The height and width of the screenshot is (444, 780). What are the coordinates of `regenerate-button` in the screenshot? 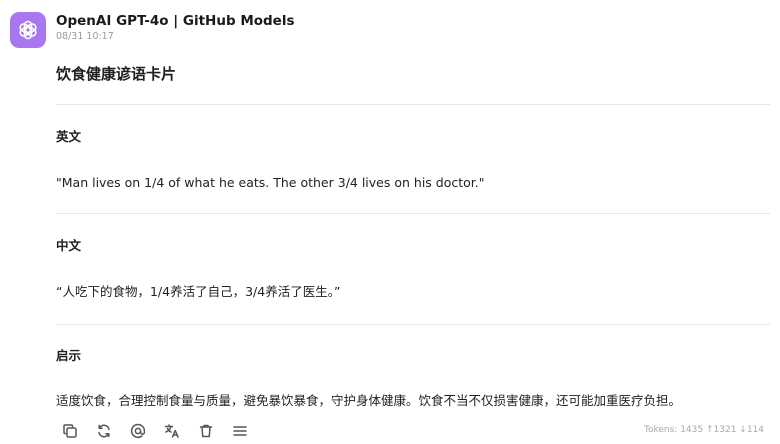 It's located at (104, 431).